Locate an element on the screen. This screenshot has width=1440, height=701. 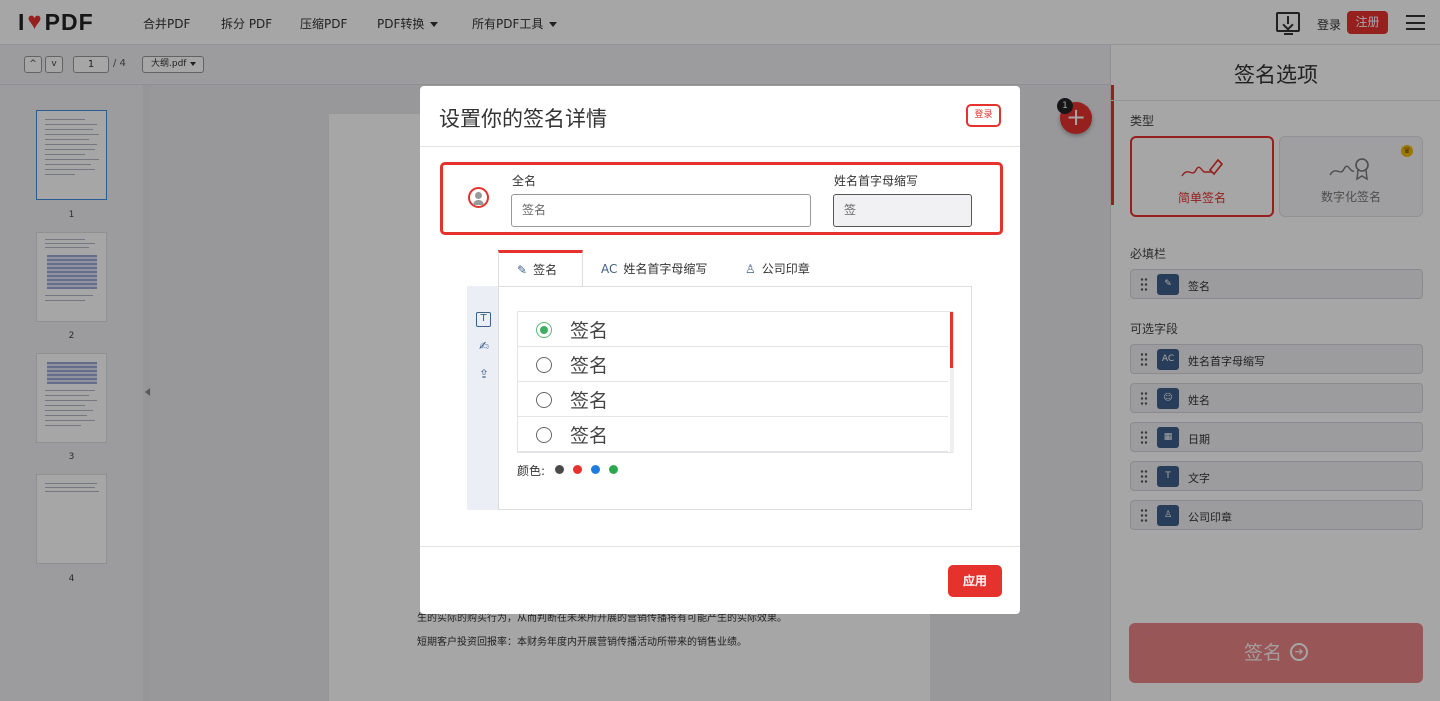
color-label: 颜色: is located at coordinates (531, 471).